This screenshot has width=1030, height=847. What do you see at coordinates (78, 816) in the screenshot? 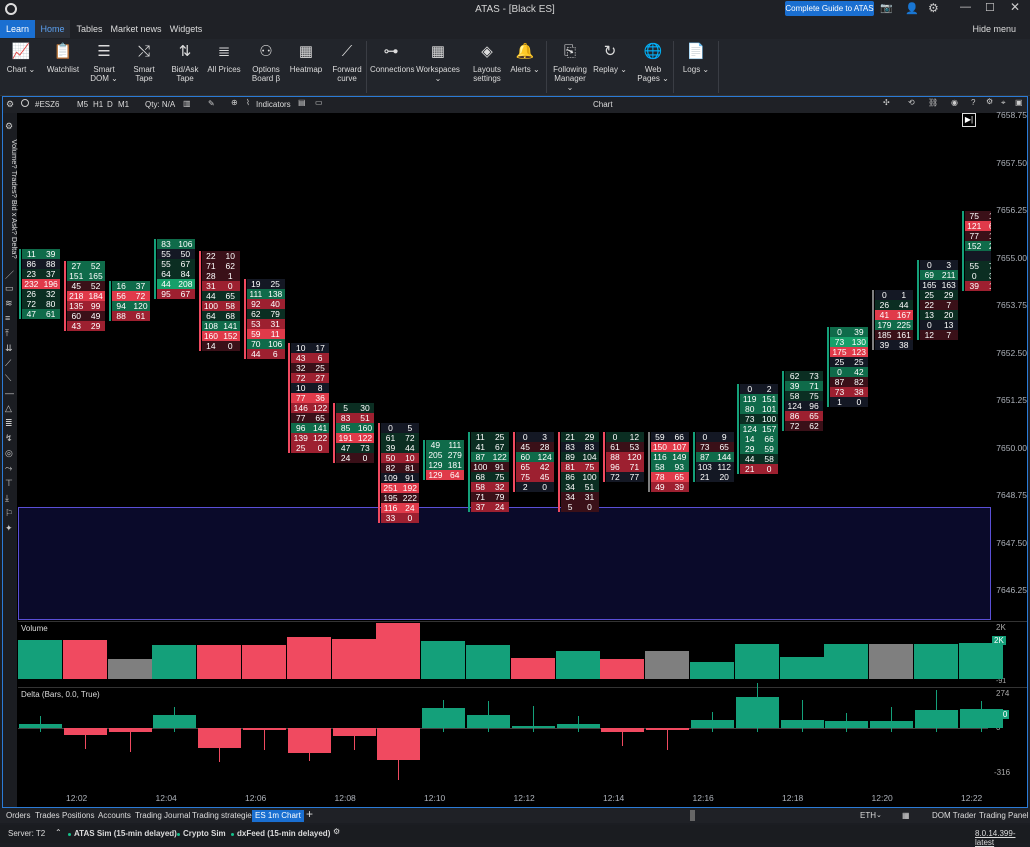
I see `tab-positions: Positions` at bounding box center [78, 816].